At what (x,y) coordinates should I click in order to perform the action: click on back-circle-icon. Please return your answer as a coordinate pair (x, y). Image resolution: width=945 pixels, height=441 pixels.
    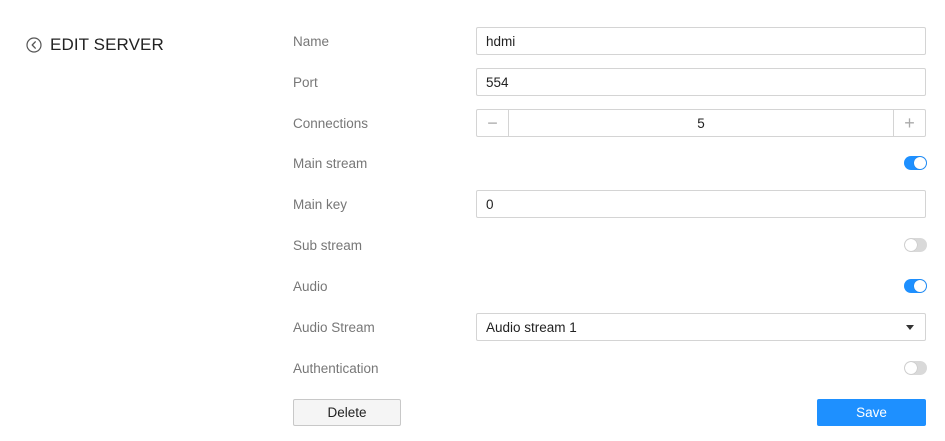
    Looking at the image, I should click on (34, 45).